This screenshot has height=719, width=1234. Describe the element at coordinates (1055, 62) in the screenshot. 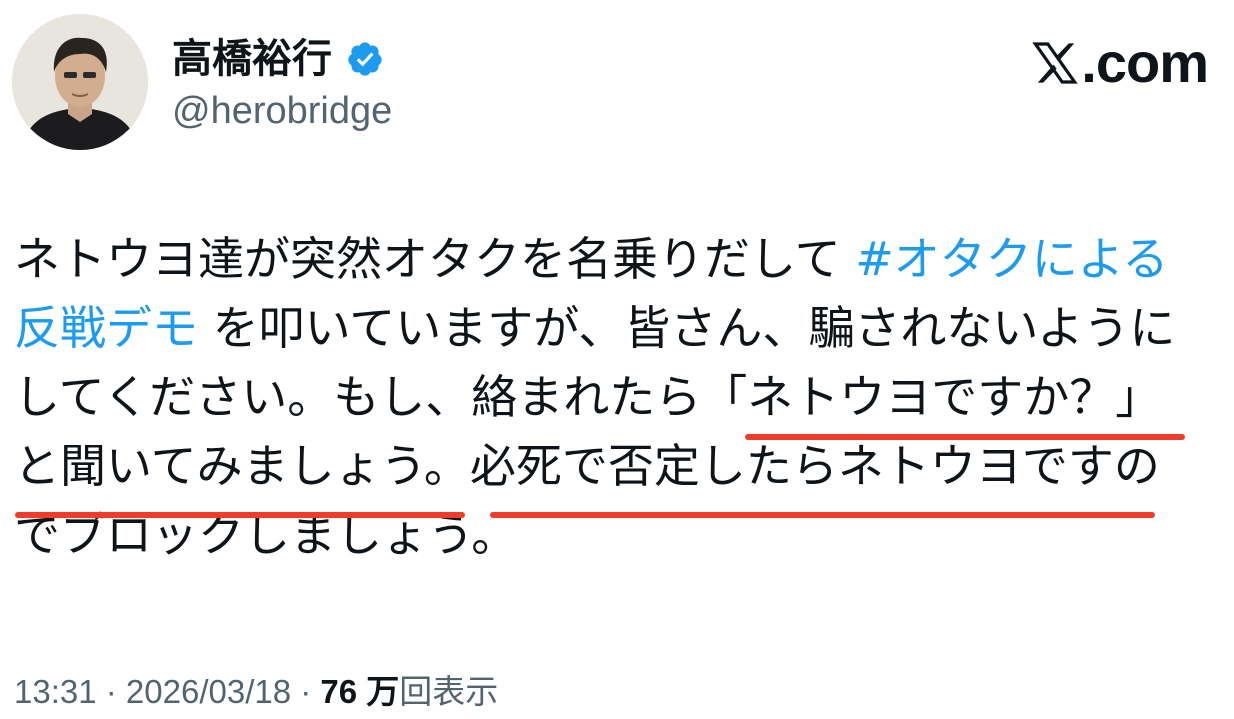

I see `x-logo-icon` at that location.